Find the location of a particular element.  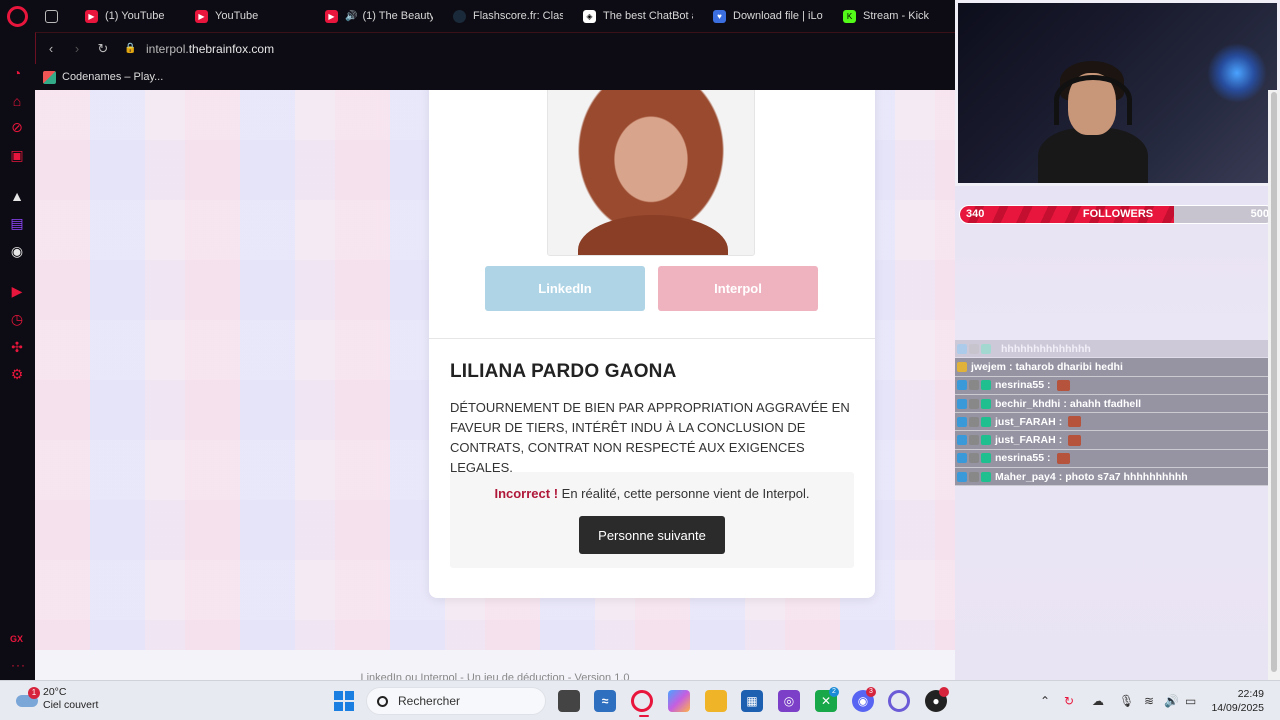

lock-icon: 🔒 is located at coordinates (130, 49).